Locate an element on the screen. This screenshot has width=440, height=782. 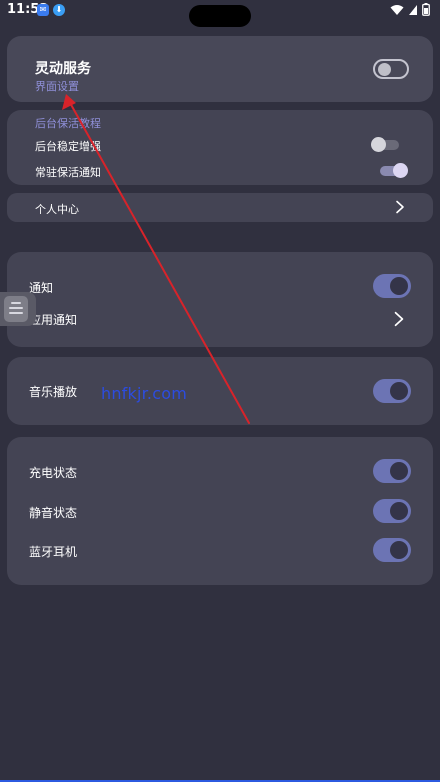
battery-icon is located at coordinates (426, 9).